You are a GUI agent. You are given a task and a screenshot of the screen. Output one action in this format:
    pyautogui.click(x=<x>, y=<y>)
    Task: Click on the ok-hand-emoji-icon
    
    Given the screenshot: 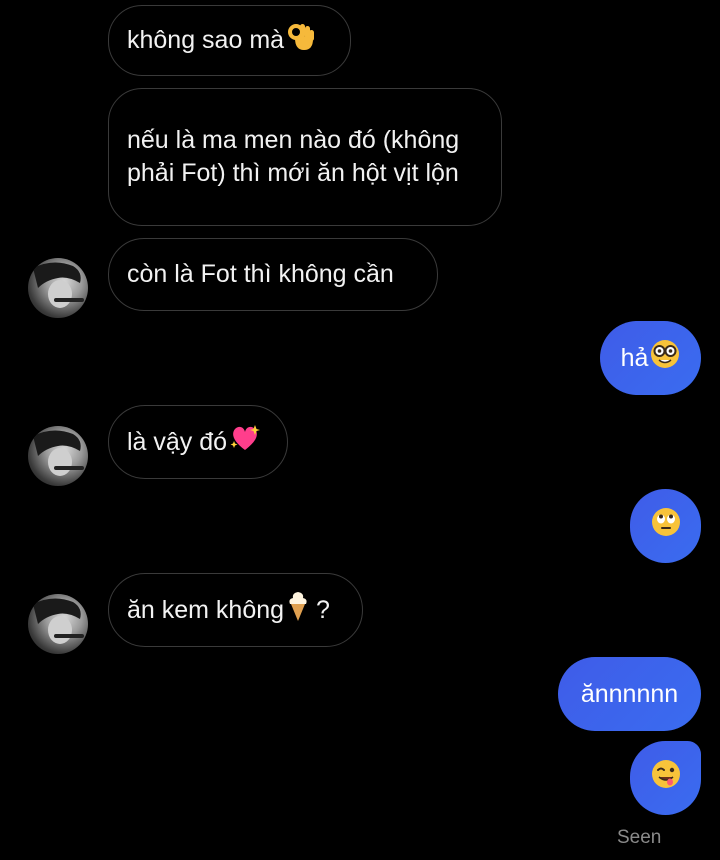 What is the action you would take?
    pyautogui.click(x=301, y=40)
    